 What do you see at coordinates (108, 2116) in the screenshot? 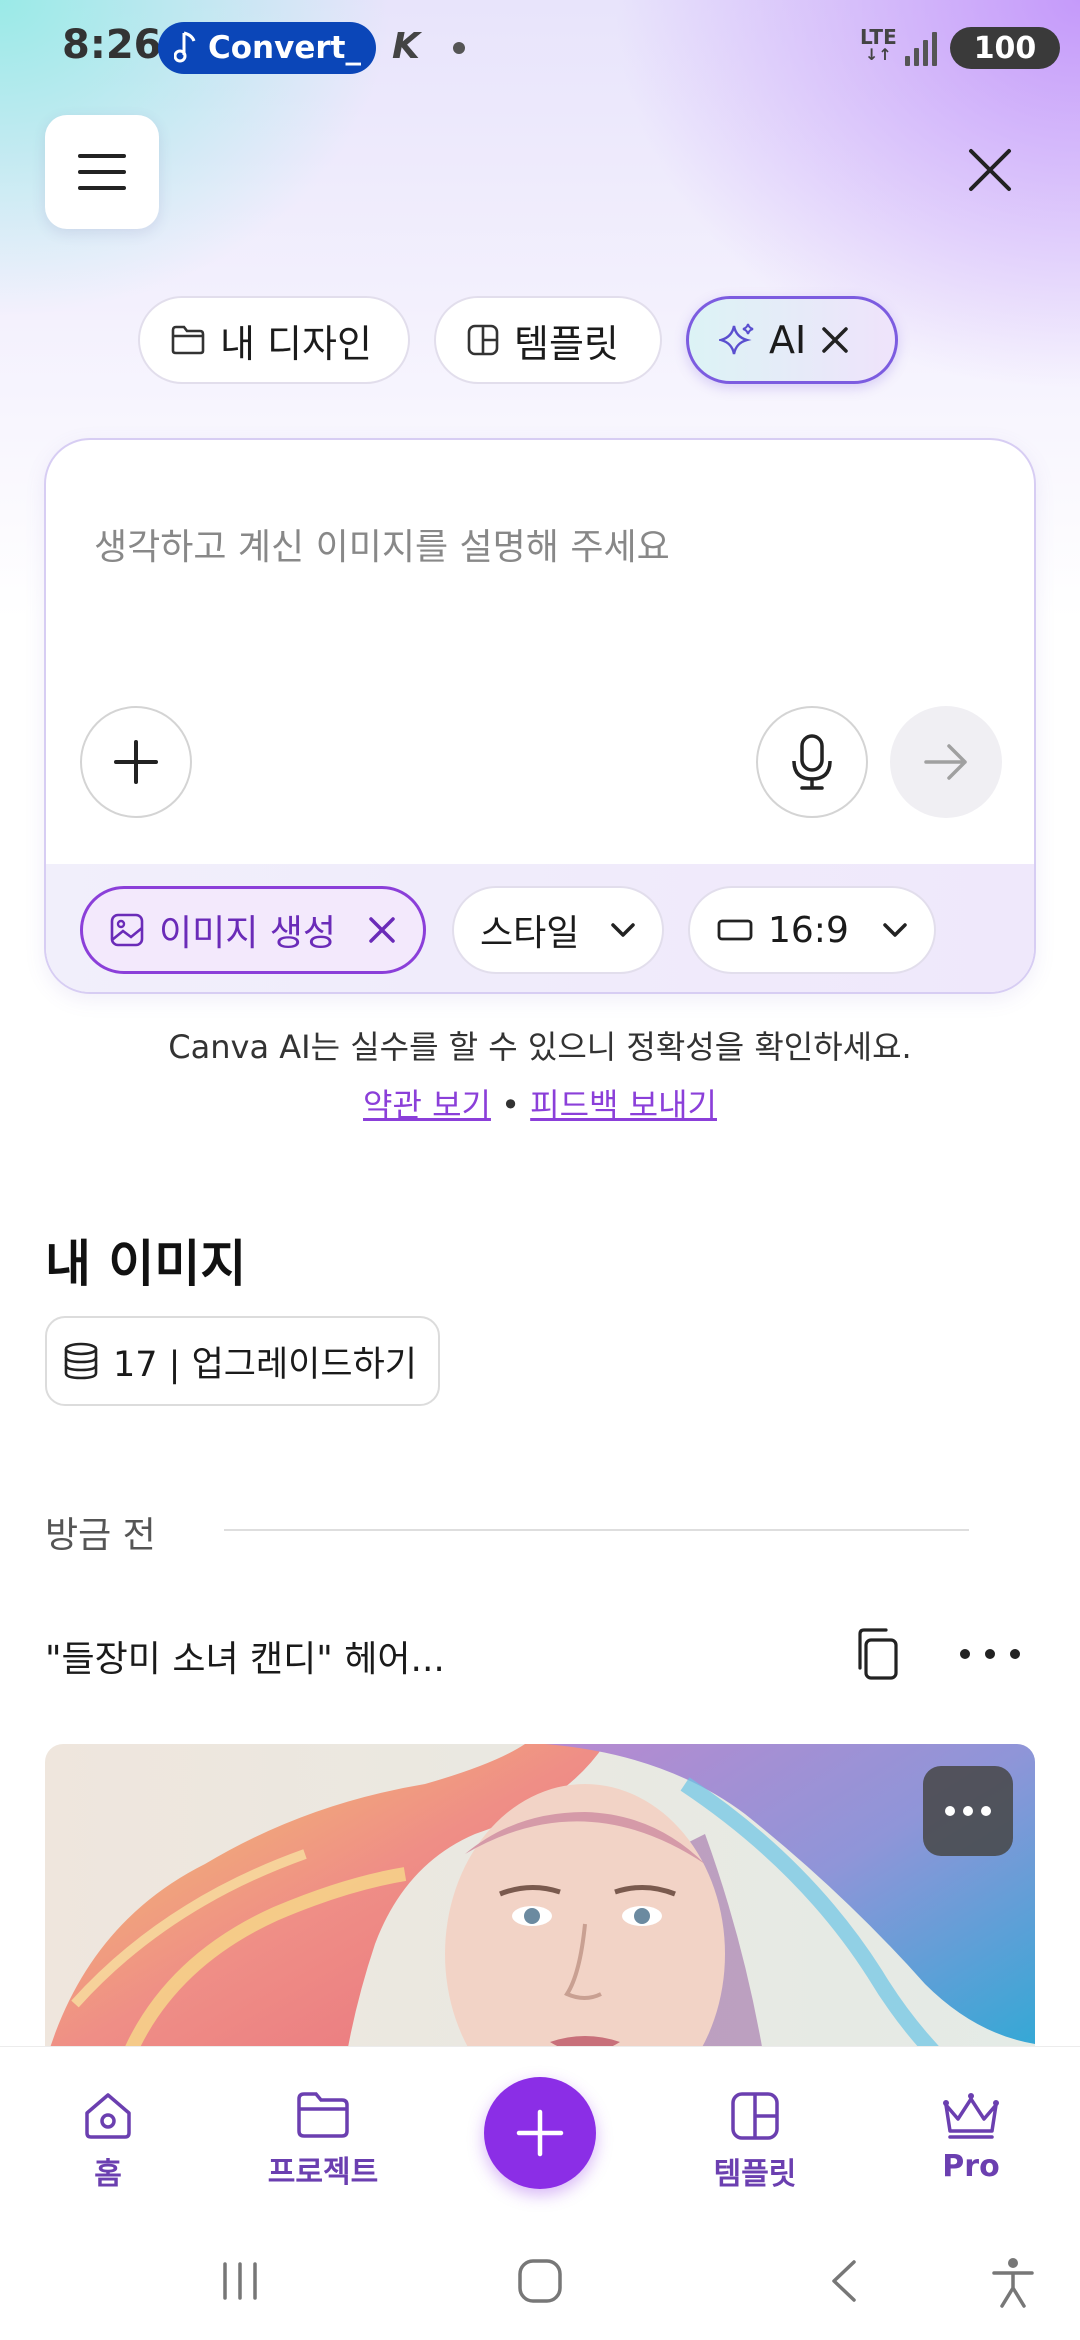
I see `home-icon` at bounding box center [108, 2116].